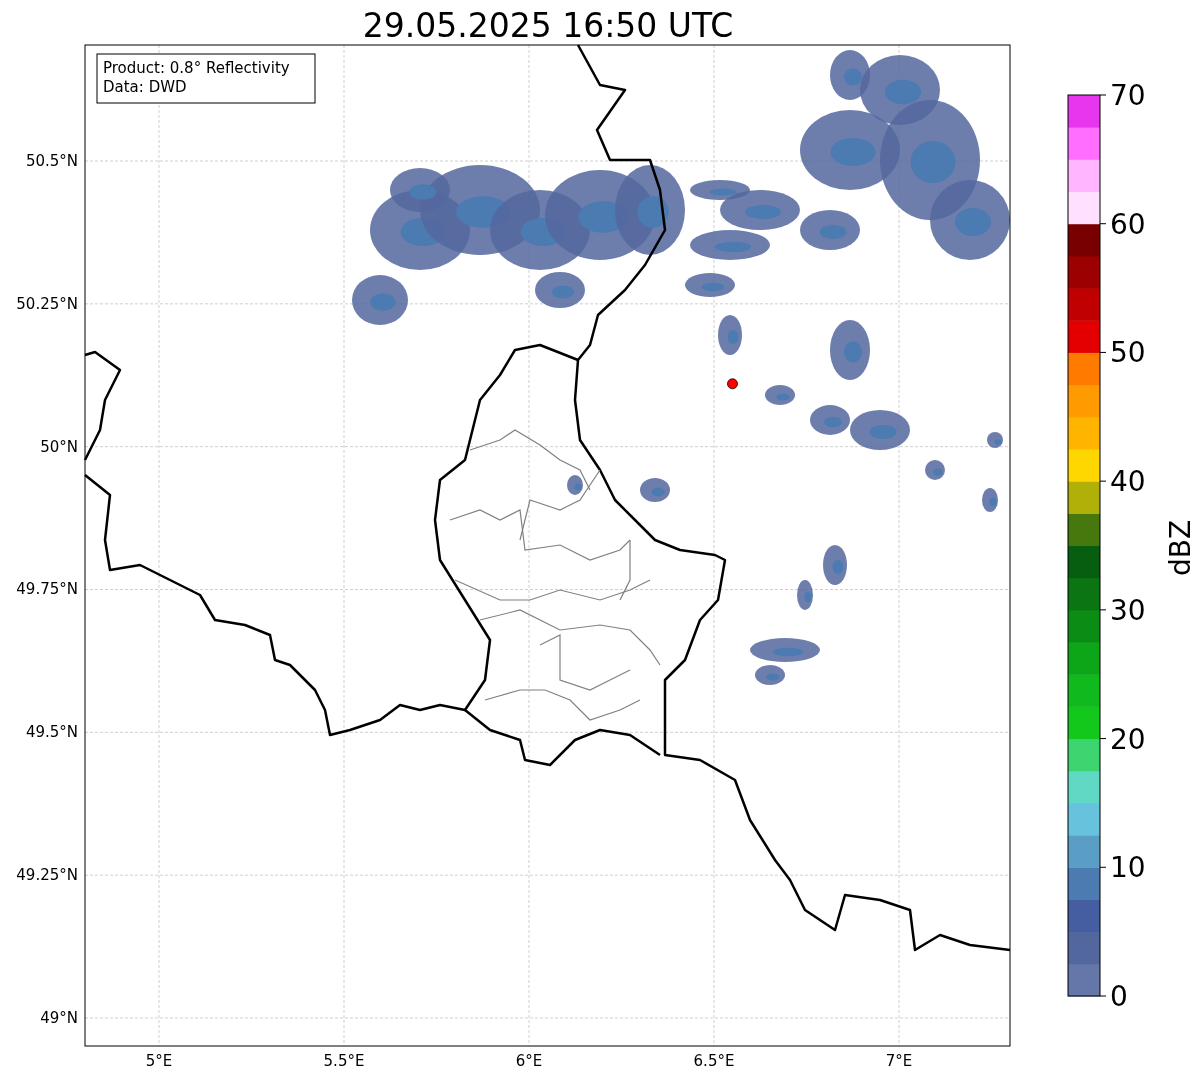 Image resolution: width=1202 pixels, height=1081 pixels. Describe the element at coordinates (732, 384) in the screenshot. I see `radar-site-marker` at that location.